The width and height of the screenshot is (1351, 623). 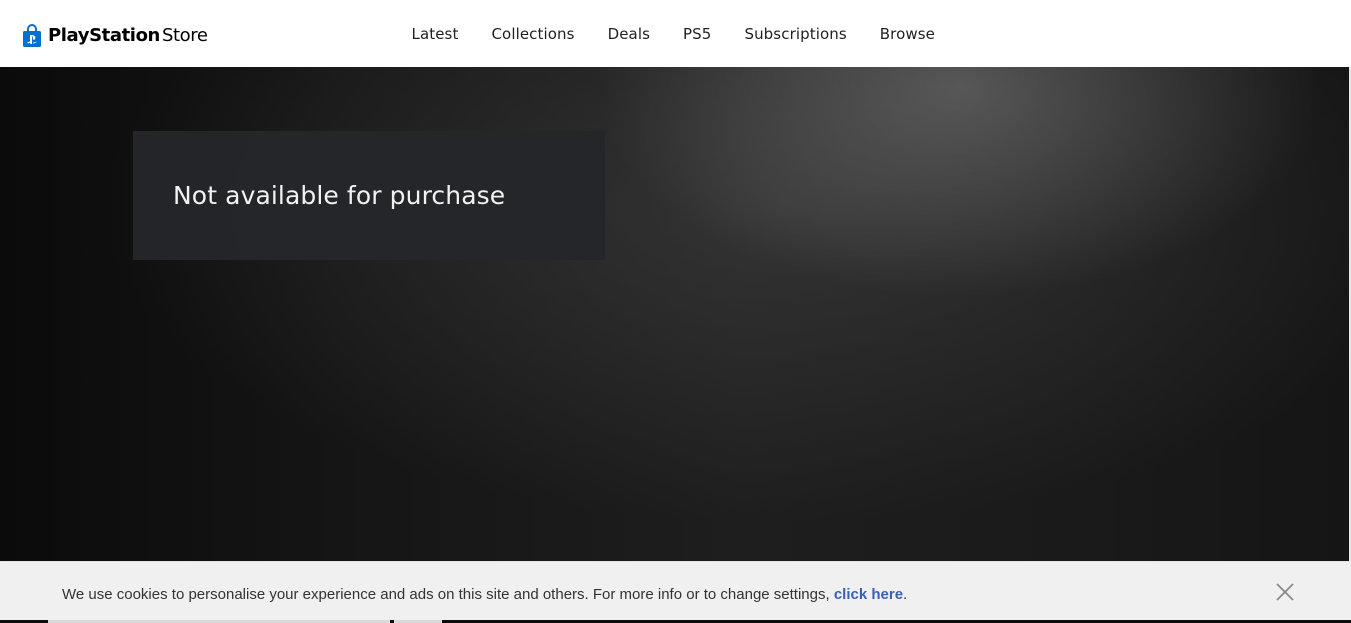 I want to click on nav-item-browse: Browse, so click(x=907, y=34).